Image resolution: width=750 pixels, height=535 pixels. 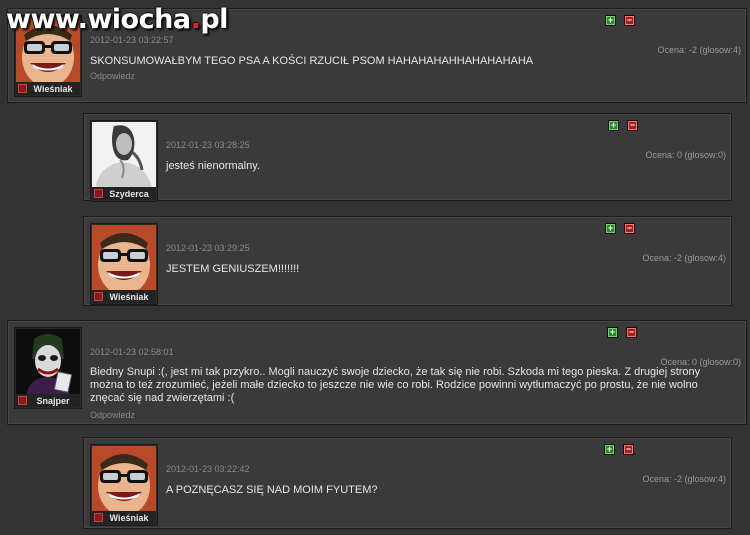 I want to click on comment-timestamp: 2012-01-23 03:22:57, so click(x=132, y=40).